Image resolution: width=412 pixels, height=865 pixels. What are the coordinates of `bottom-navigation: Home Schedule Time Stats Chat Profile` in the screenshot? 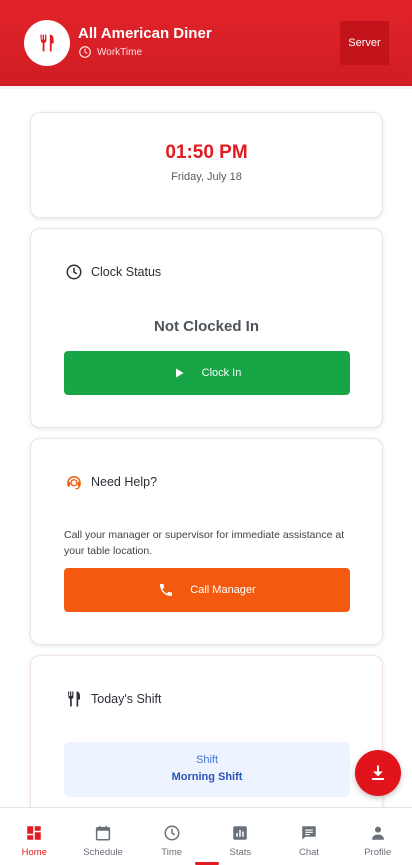 It's located at (206, 836).